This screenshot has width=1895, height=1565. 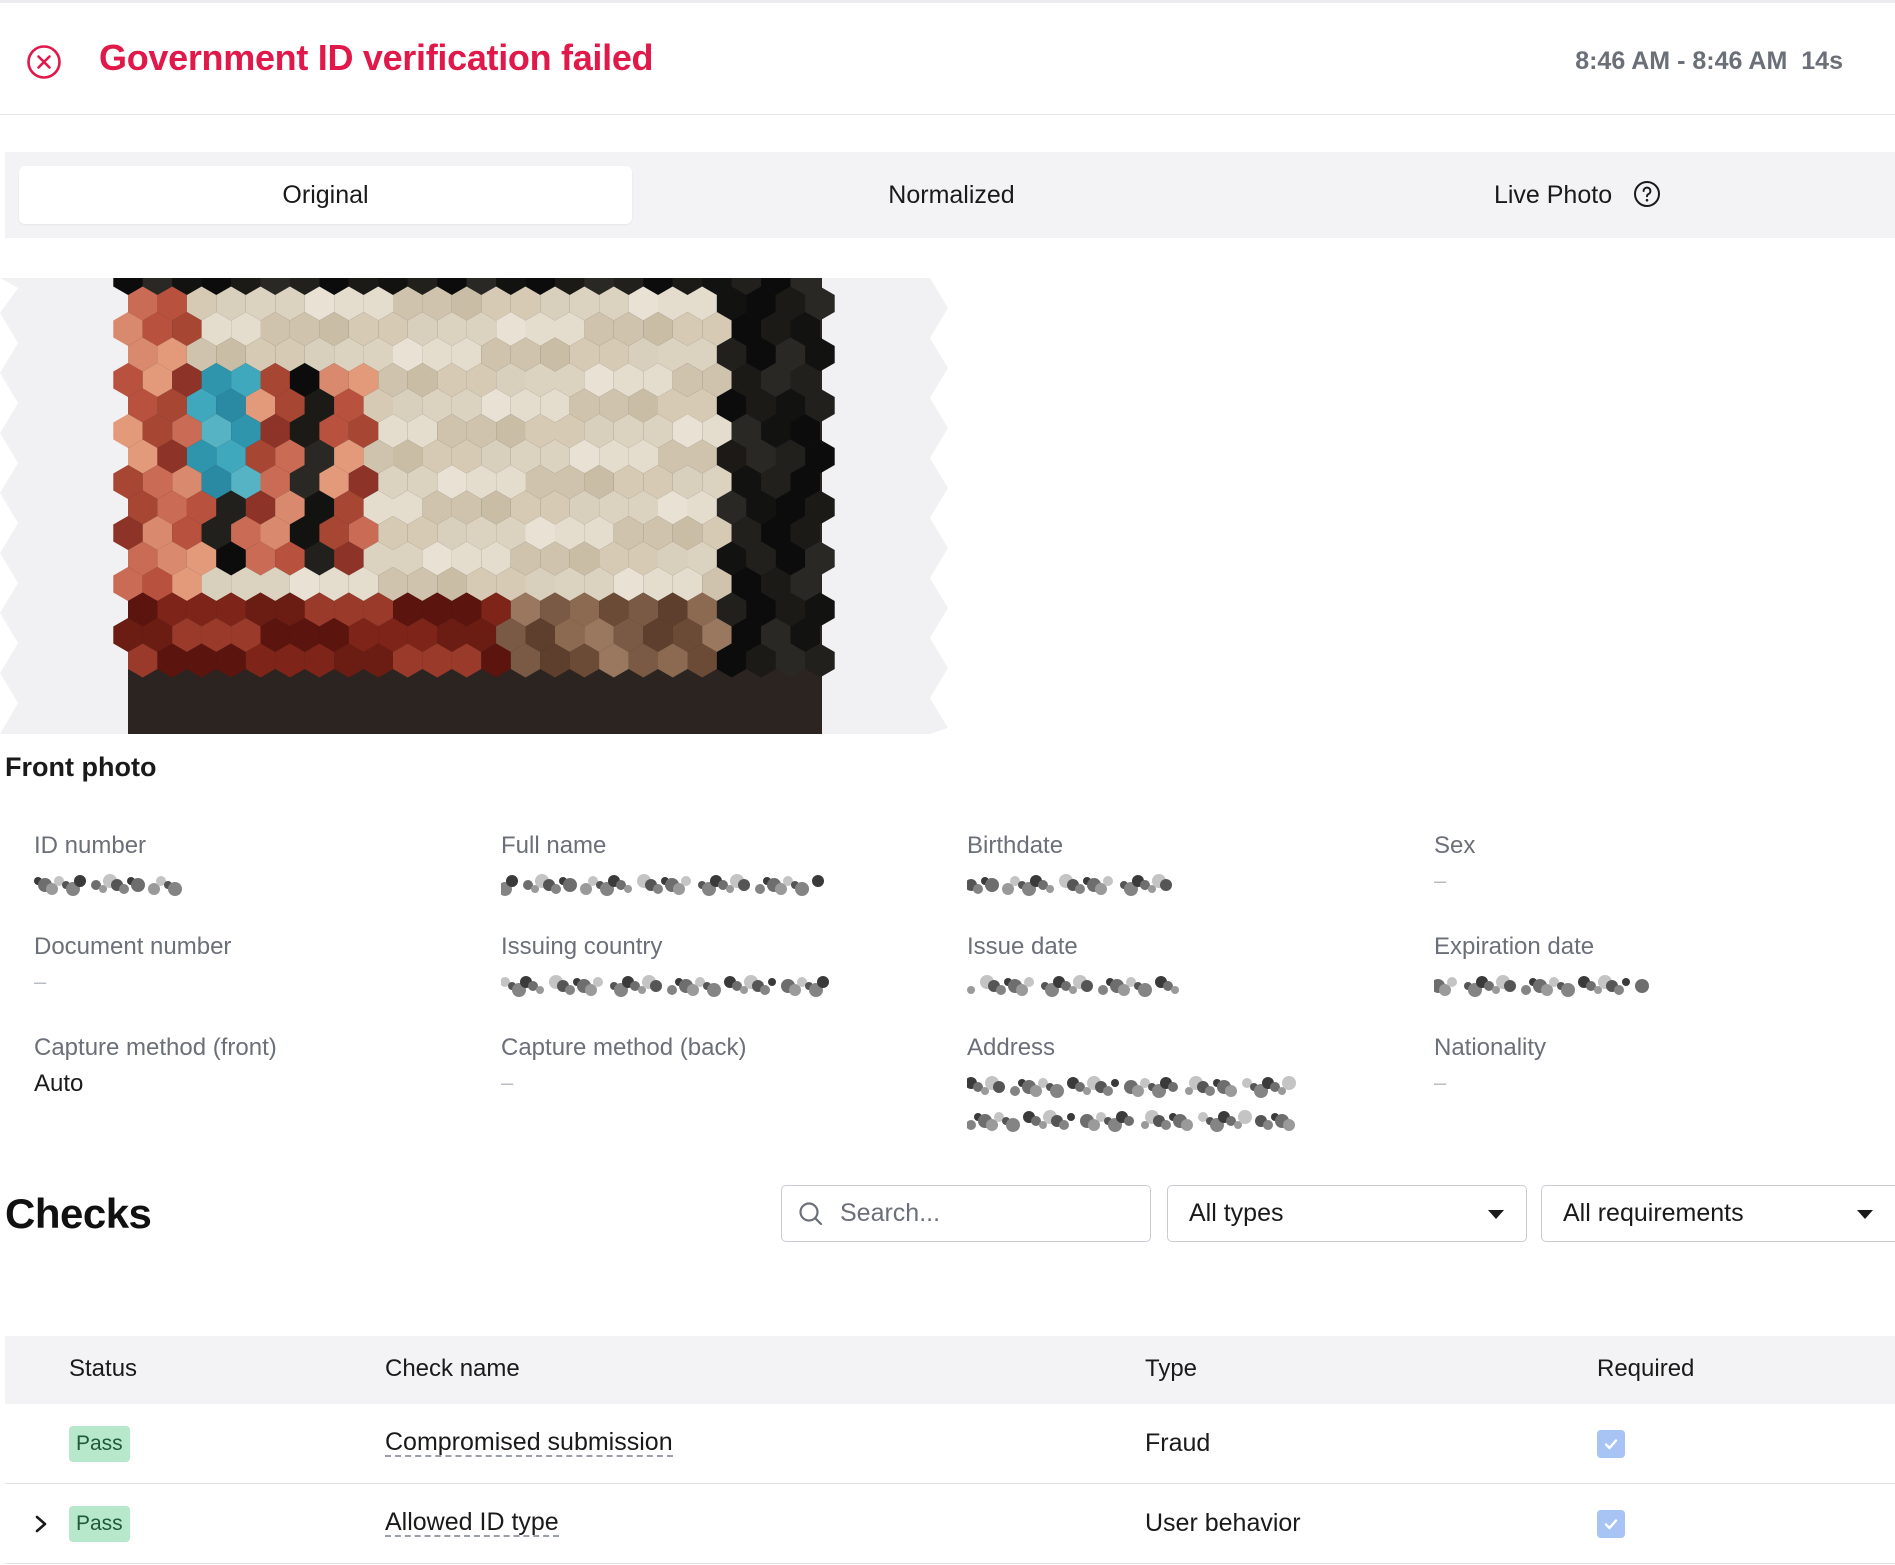 I want to click on photo-tabs: Original Normalized Live Photo, so click(x=950, y=195).